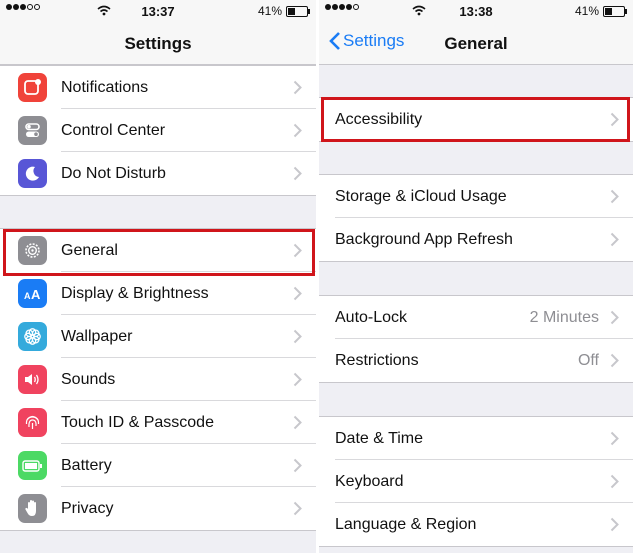  I want to click on row-label: Background App Refresh, so click(424, 239).